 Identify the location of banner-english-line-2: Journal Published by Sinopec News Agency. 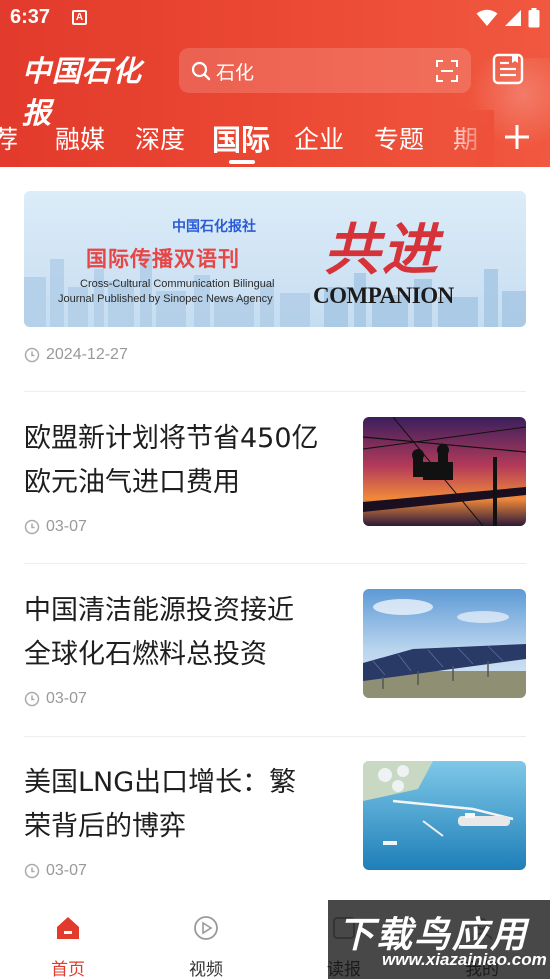
(165, 299).